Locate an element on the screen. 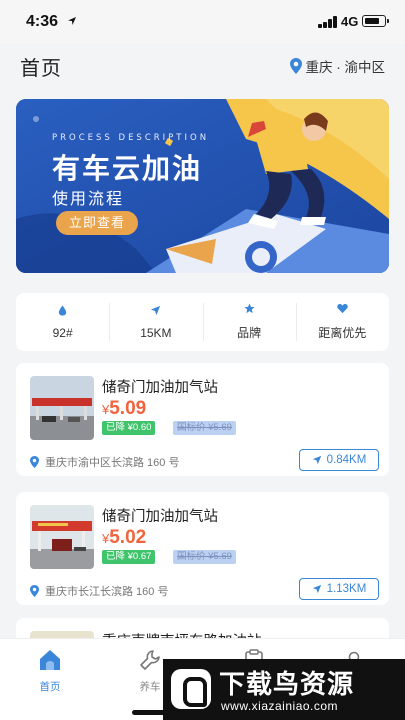 The height and width of the screenshot is (720, 405). battery-icon is located at coordinates (375, 21).